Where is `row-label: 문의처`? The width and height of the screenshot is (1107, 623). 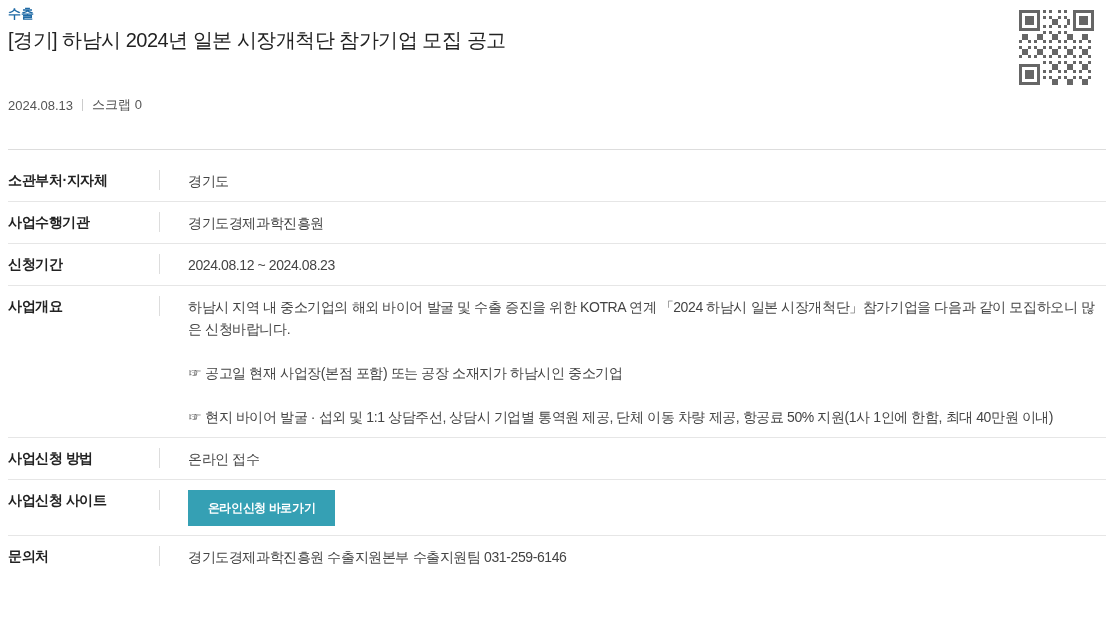 row-label: 문의처 is located at coordinates (29, 556).